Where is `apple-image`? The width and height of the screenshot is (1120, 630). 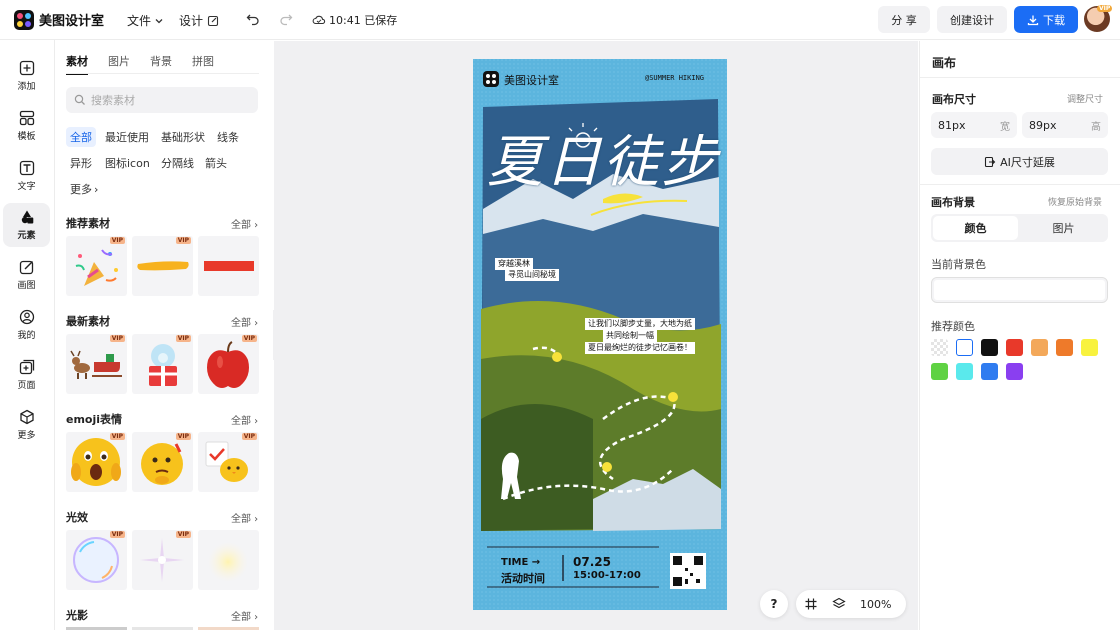 apple-image is located at coordinates (228, 364).